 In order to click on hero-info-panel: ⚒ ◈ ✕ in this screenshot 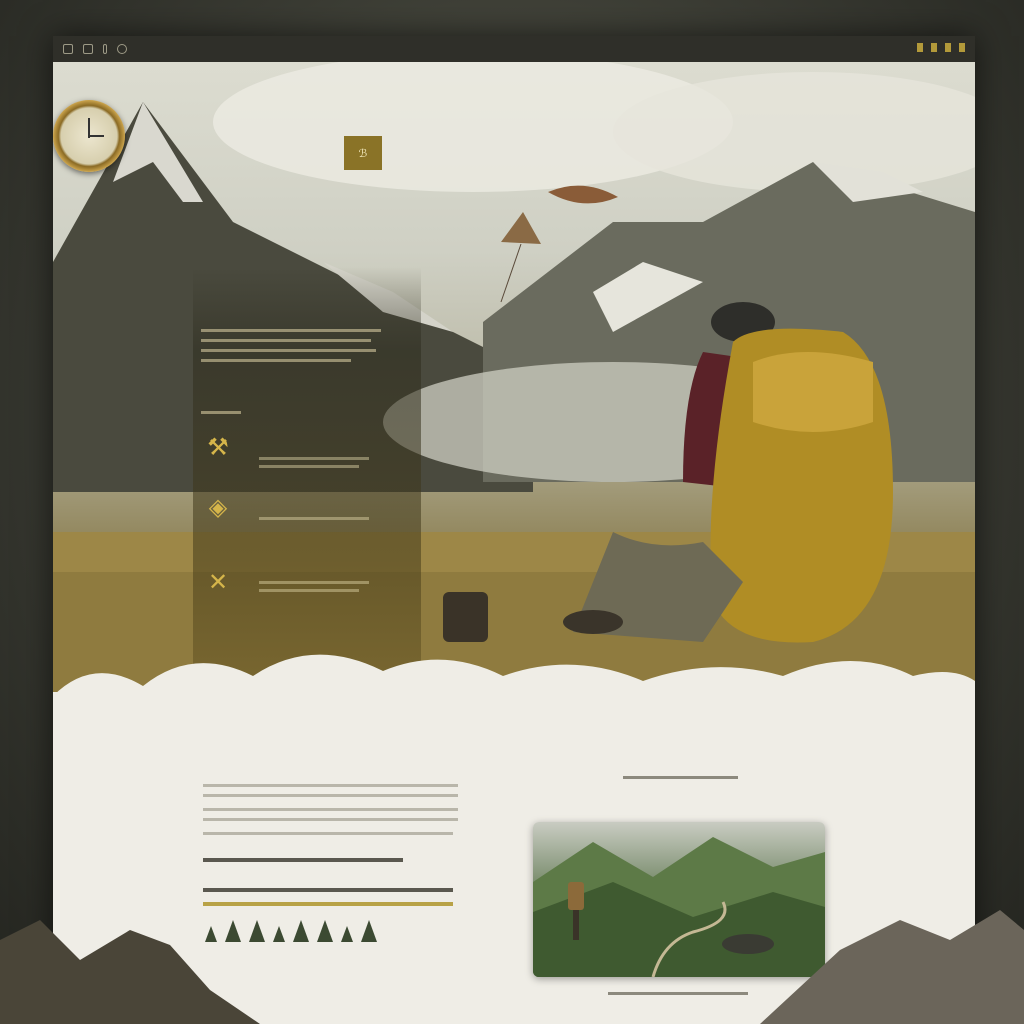, I will do `click(307, 477)`.